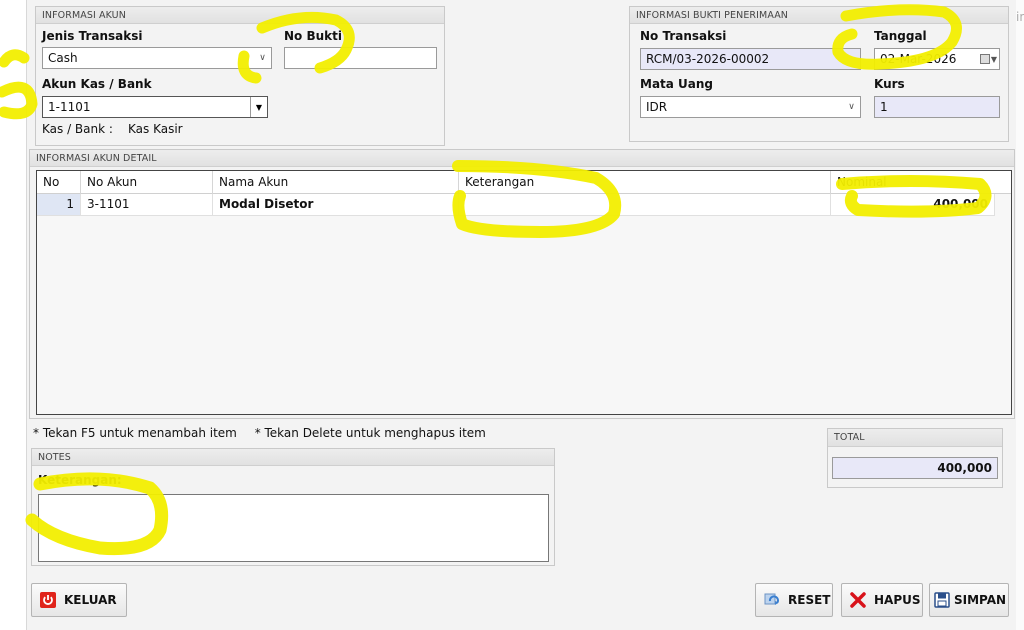  Describe the element at coordinates (336, 182) in the screenshot. I see `column-header-nama-akun: Nama Akun` at that location.